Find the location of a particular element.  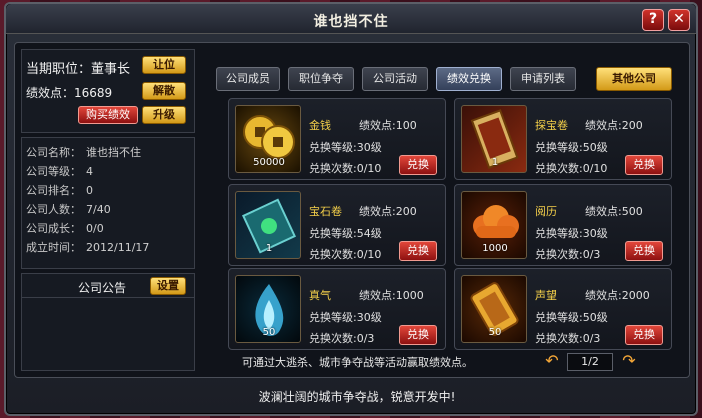

detail-row: 成立时间： 2012/11/17 is located at coordinates (108, 248).